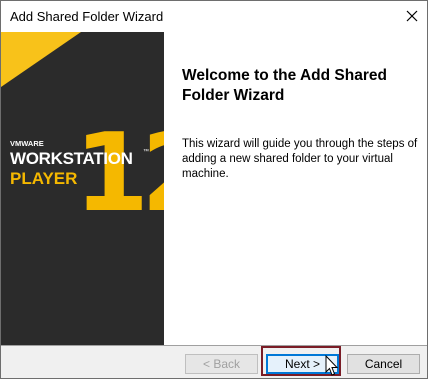 The height and width of the screenshot is (379, 428). I want to click on welcome-heading: Welcome to the Add Shared Folder Wizard, so click(284, 85).